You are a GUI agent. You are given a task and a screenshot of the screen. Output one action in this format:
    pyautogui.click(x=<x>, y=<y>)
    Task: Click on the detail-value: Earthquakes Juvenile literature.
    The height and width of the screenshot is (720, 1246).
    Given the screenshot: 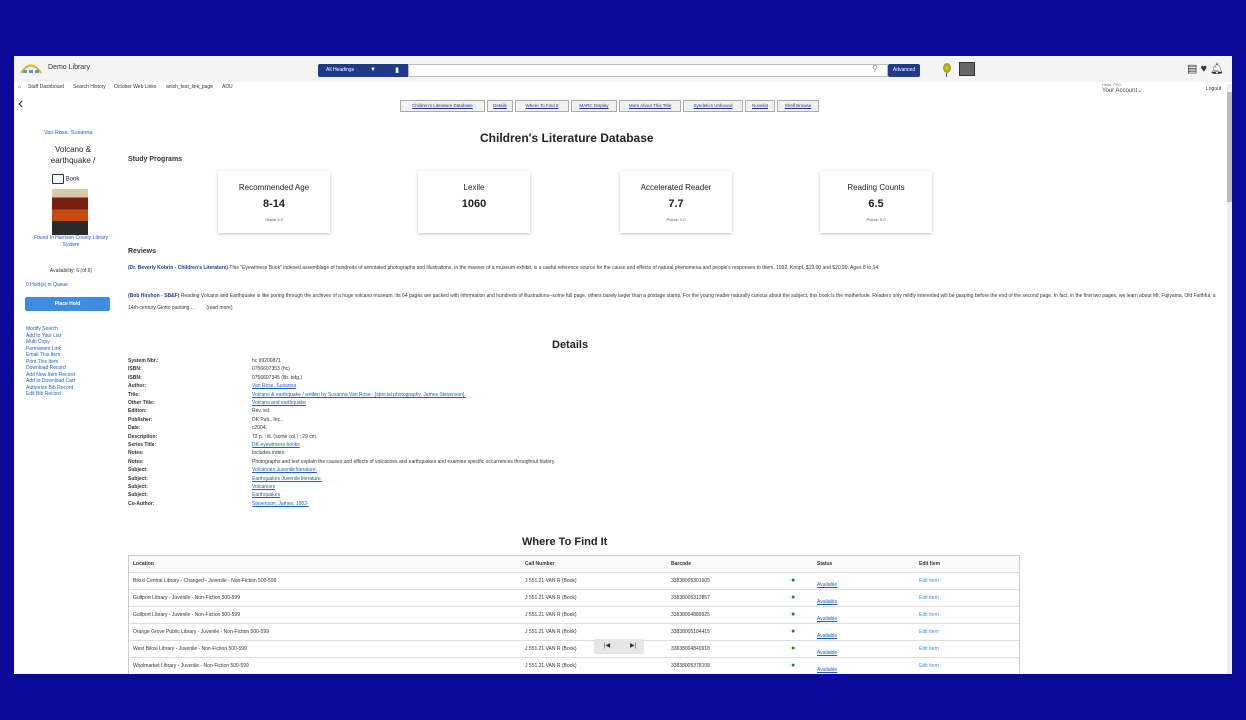 What is the action you would take?
    pyautogui.click(x=287, y=479)
    